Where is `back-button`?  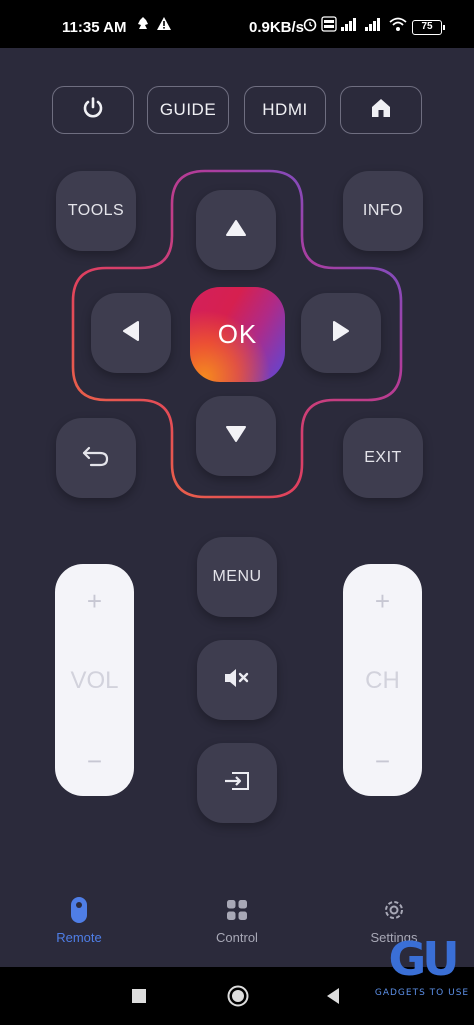 back-button is located at coordinates (96, 458).